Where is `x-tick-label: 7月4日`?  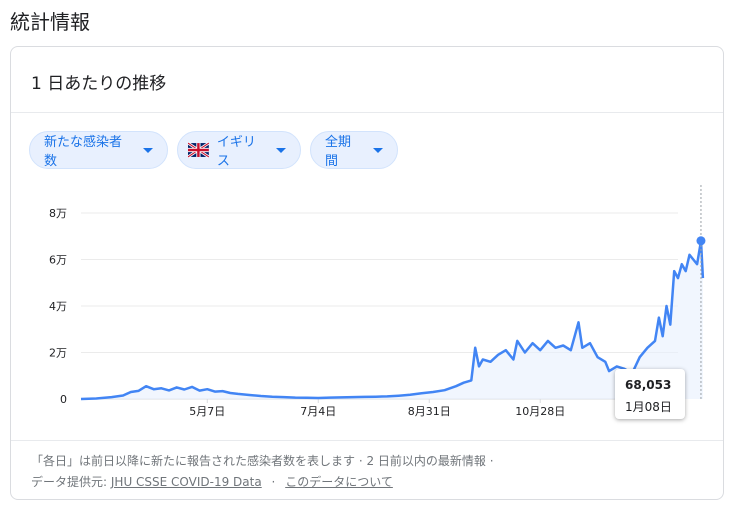
x-tick-label: 7月4日 is located at coordinates (318, 411).